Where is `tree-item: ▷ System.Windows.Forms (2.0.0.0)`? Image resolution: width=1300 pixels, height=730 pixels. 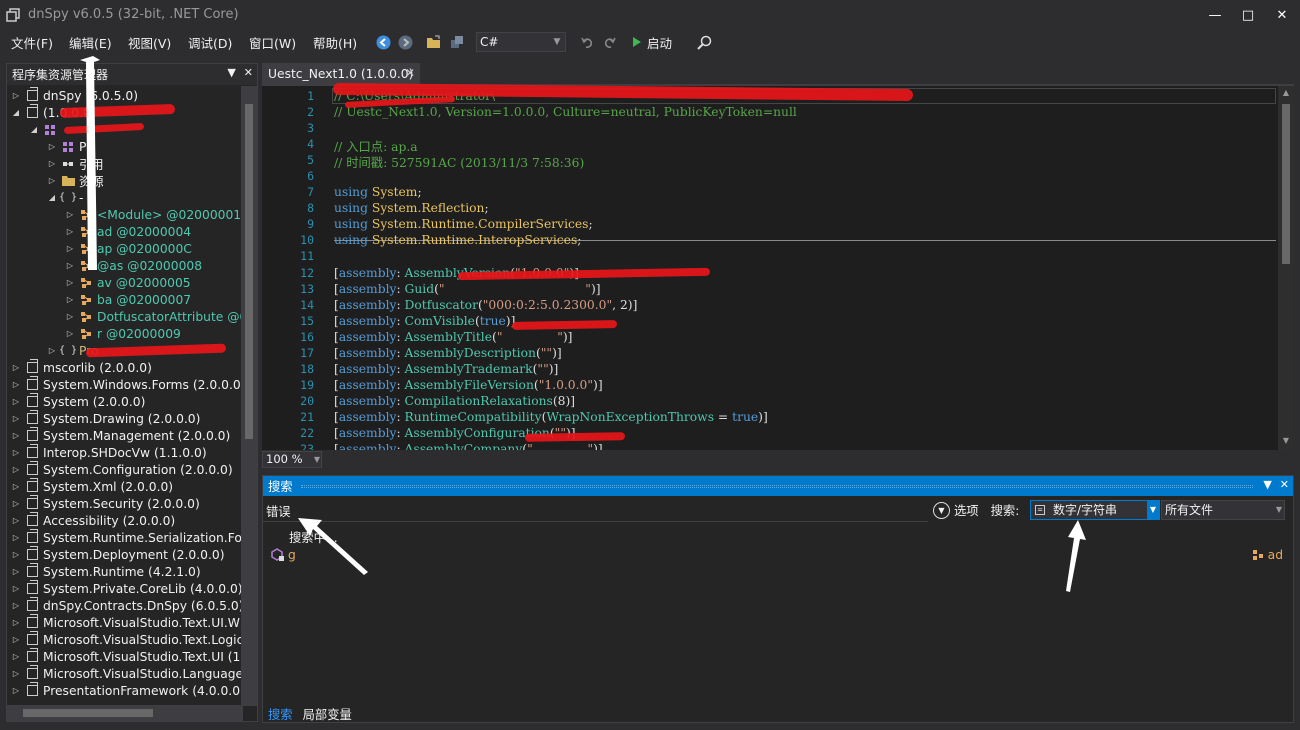
tree-item: ▷ System.Windows.Forms (2.0.0.0) is located at coordinates (127, 384).